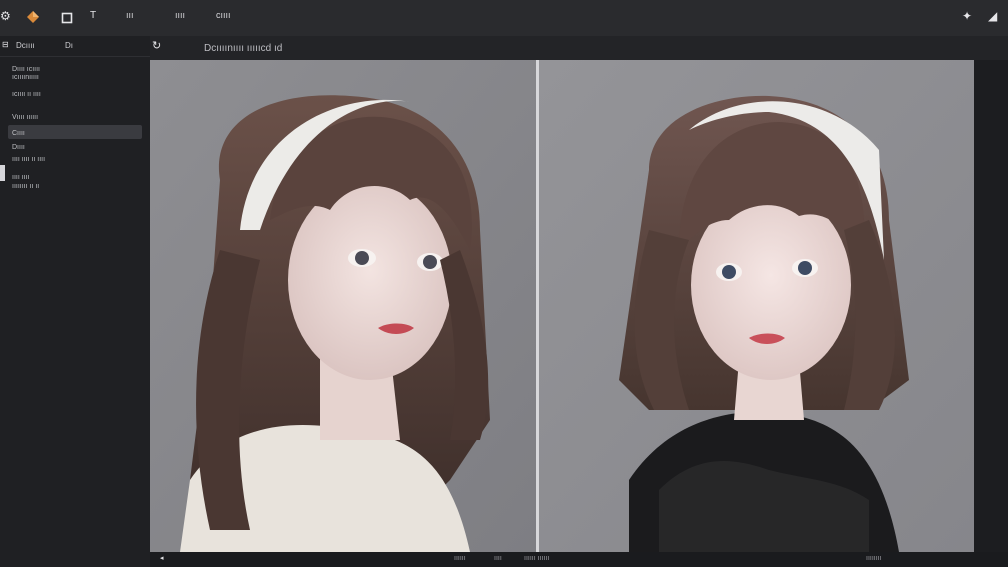  Describe the element at coordinates (33, 17) in the screenshot. I see `diamond-logo-icon` at that location.